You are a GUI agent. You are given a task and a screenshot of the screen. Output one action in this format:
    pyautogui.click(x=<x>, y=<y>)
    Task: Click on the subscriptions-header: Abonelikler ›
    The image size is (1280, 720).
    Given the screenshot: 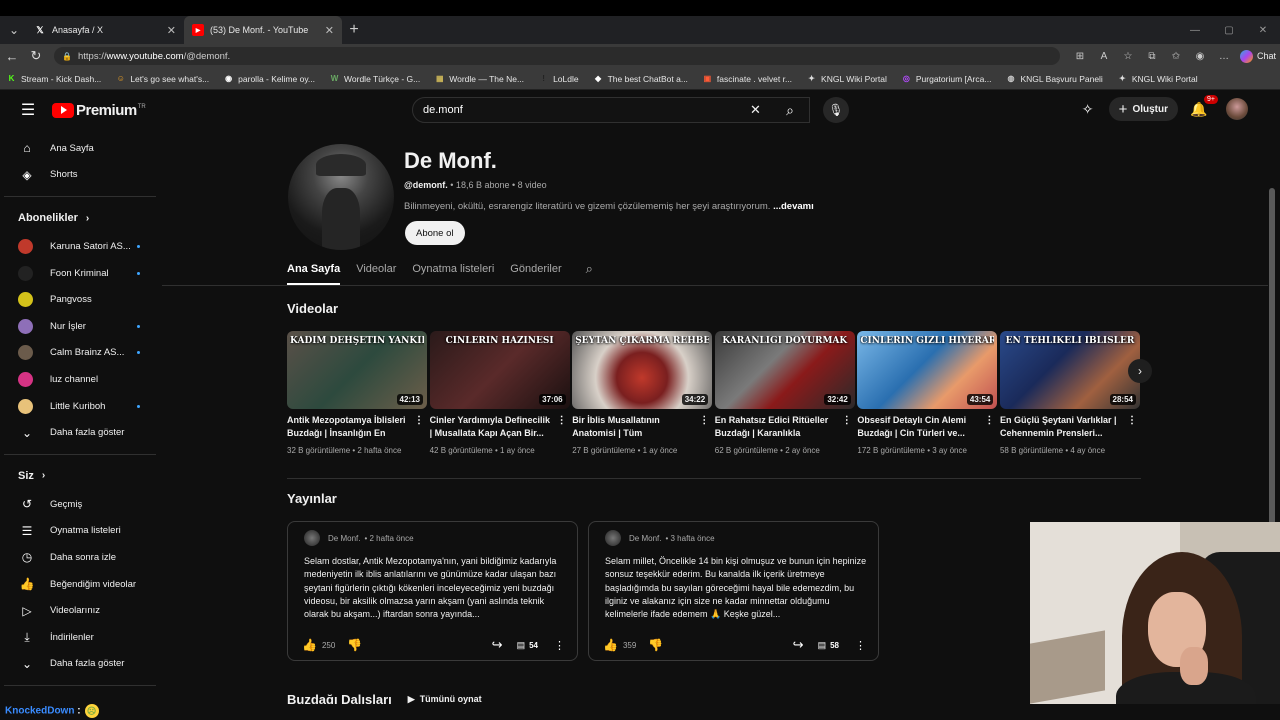 What is the action you would take?
    pyautogui.click(x=82, y=218)
    